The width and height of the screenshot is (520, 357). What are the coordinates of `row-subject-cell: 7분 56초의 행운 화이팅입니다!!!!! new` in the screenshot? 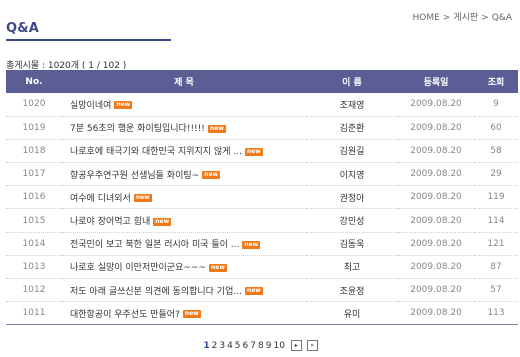 It's located at (184, 127).